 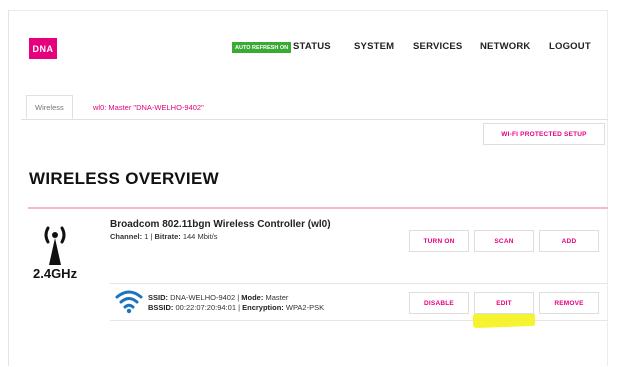 I want to click on frequency-label: 2.4GHz, so click(x=55, y=273).